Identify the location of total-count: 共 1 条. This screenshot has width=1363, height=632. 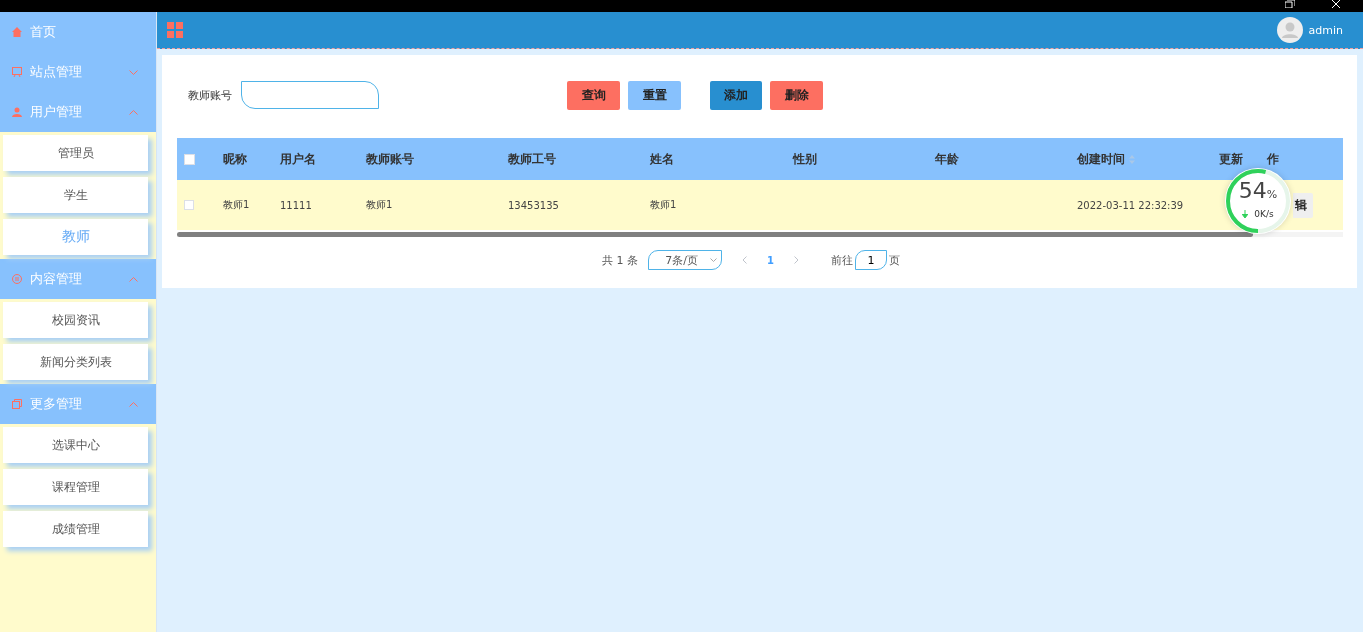
(620, 260).